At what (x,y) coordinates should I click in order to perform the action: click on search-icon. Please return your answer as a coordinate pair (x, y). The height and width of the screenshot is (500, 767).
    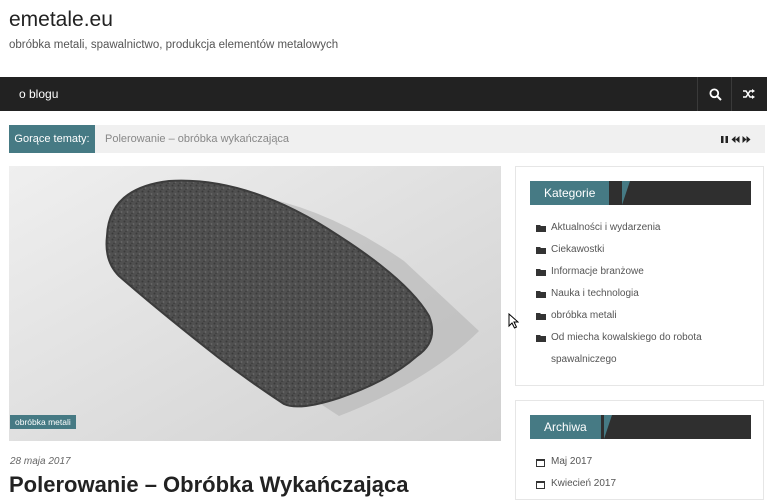
    Looking at the image, I should click on (715, 94).